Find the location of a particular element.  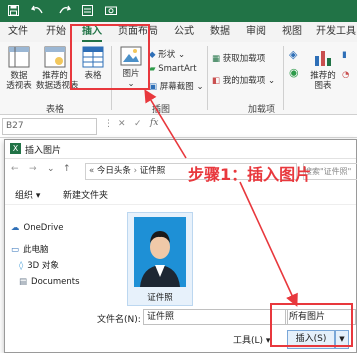

step-annotation: 步骤1：插入图片 is located at coordinates (250, 174).